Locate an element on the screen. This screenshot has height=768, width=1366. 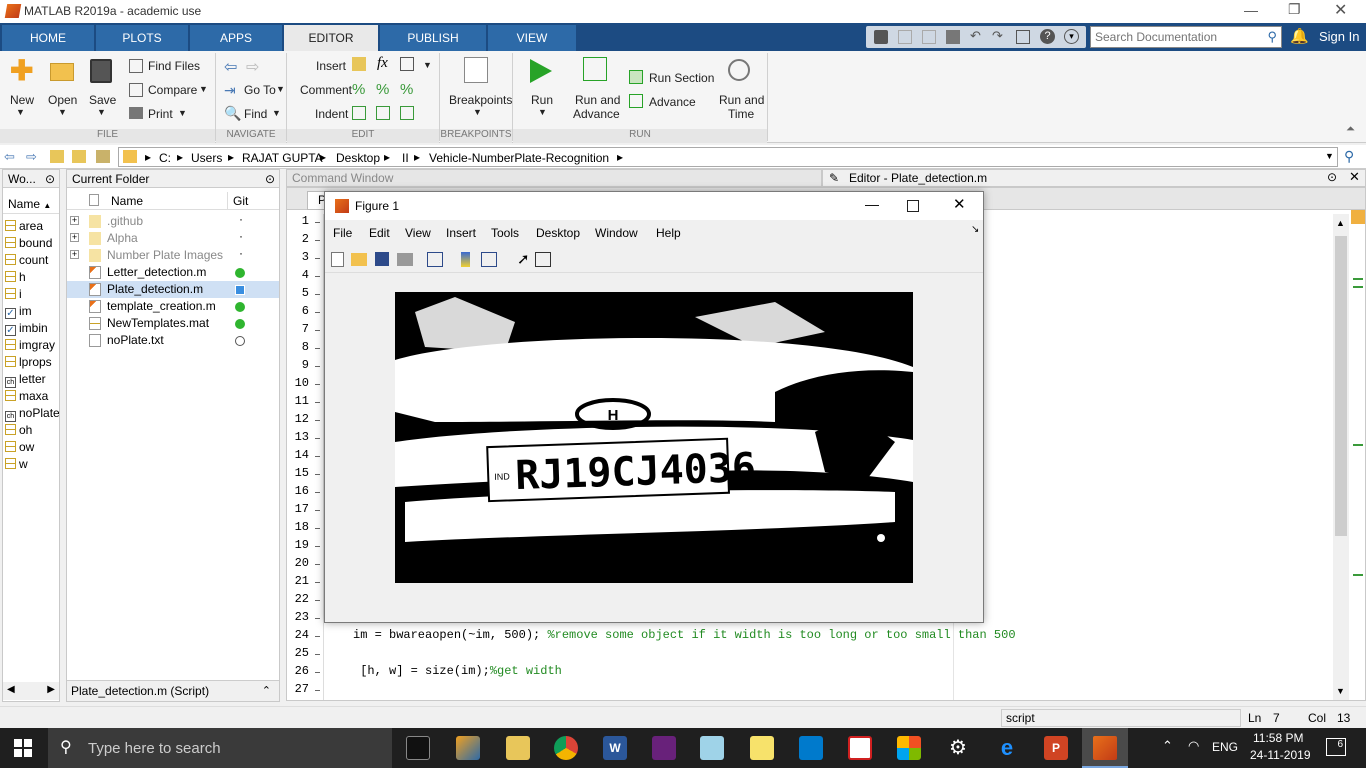
run-and-advance-button-line1: Run and is located at coordinates (597, 100).